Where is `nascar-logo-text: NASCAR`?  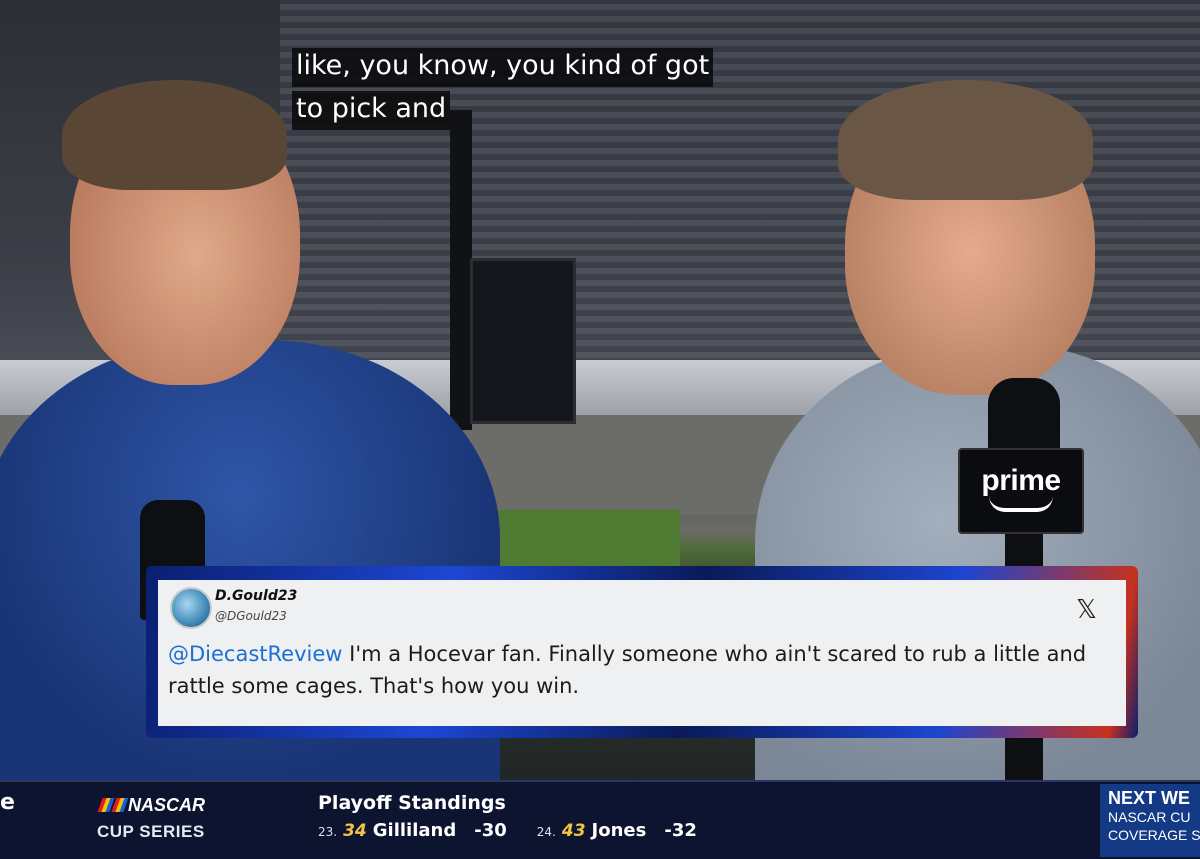
nascar-logo-text: NASCAR is located at coordinates (167, 805).